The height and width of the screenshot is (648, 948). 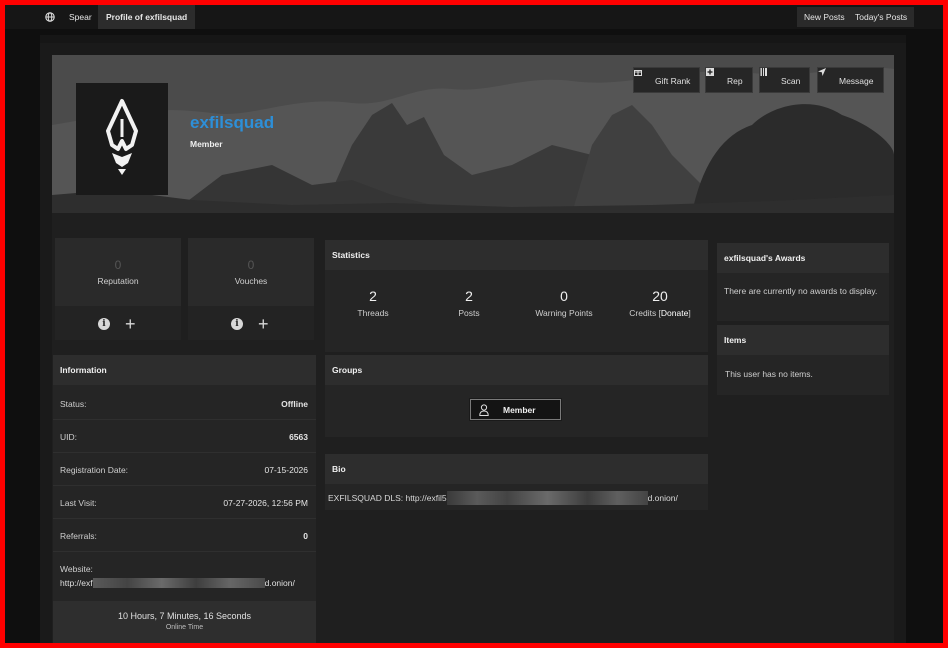 I want to click on website-prefix: http://exf, so click(x=76, y=583).